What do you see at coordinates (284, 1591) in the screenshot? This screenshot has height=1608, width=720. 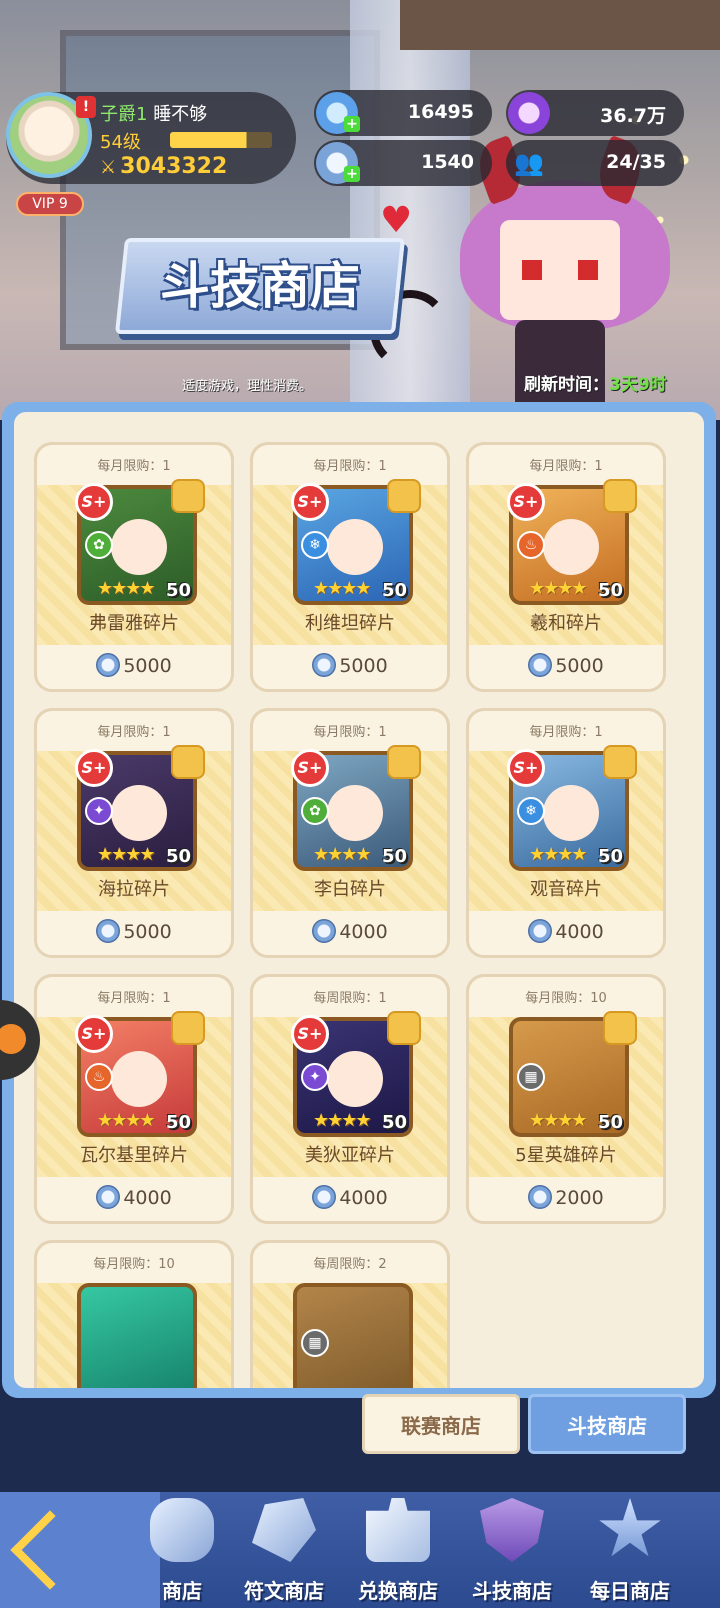 I see `nav-label-rune-shop: 符文商店` at bounding box center [284, 1591].